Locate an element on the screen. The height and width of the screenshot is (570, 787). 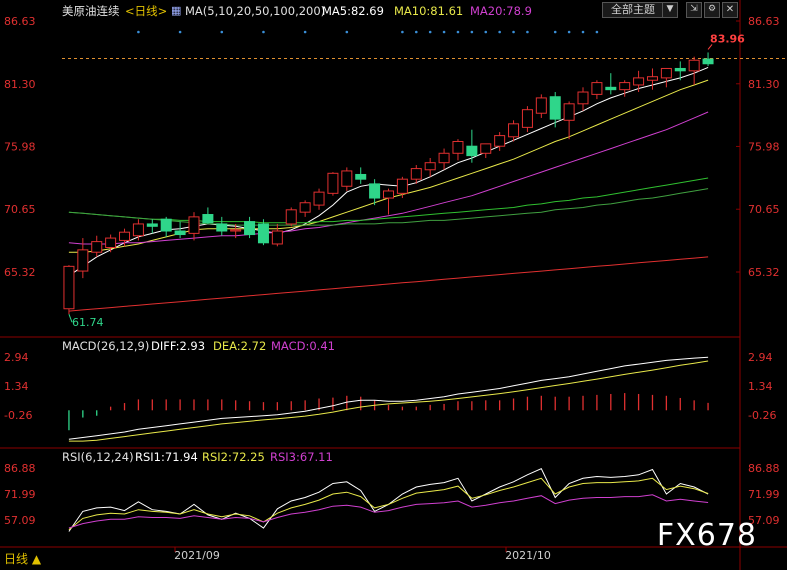
macd-tick-left: 1.34 is located at coordinates (16, 386).